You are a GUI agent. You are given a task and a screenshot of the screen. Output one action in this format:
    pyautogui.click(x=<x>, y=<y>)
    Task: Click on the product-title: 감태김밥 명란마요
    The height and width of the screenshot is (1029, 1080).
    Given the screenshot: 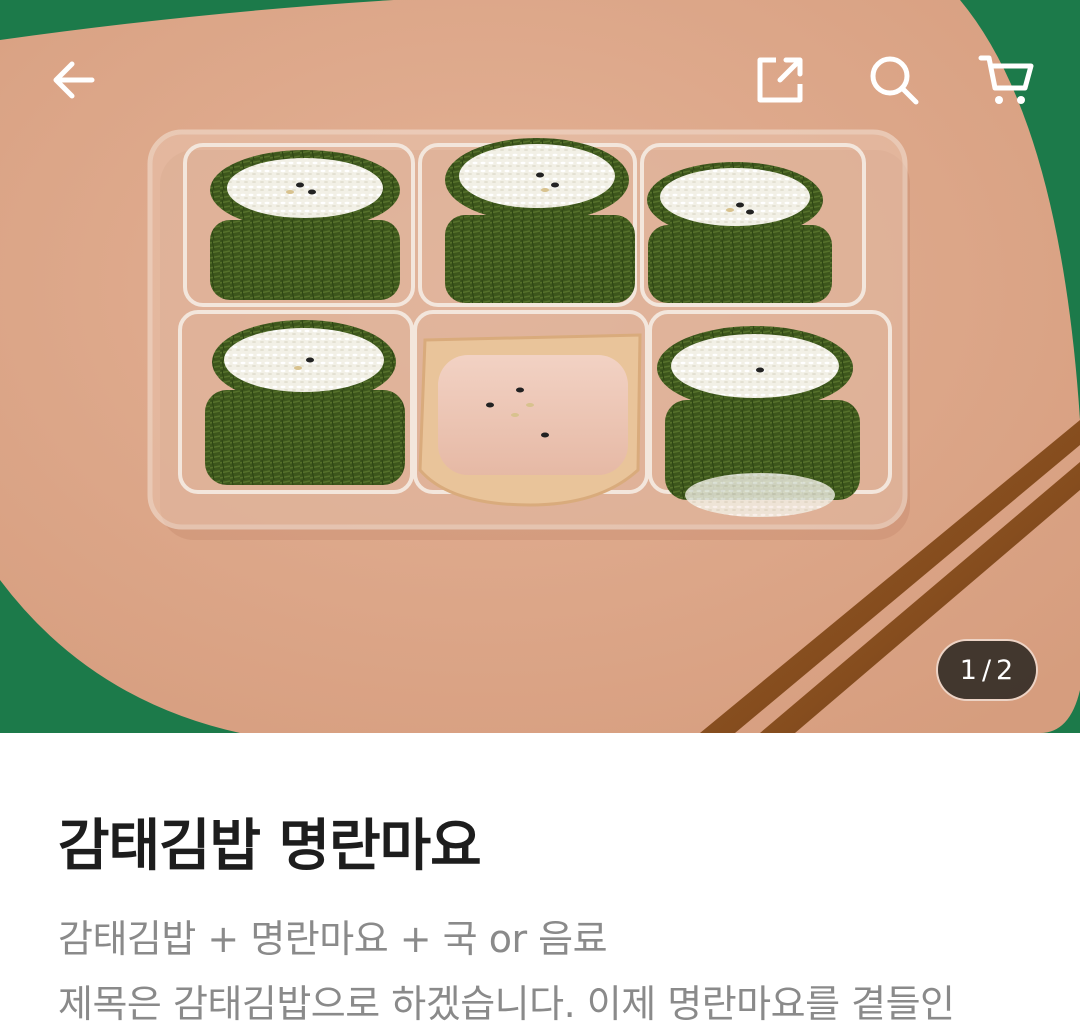 What is the action you would take?
    pyautogui.click(x=270, y=846)
    